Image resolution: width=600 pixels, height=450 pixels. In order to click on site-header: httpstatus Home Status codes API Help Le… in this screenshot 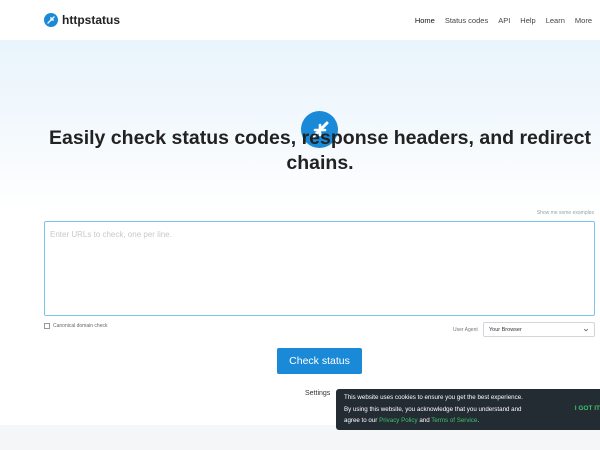, I will do `click(300, 20)`.